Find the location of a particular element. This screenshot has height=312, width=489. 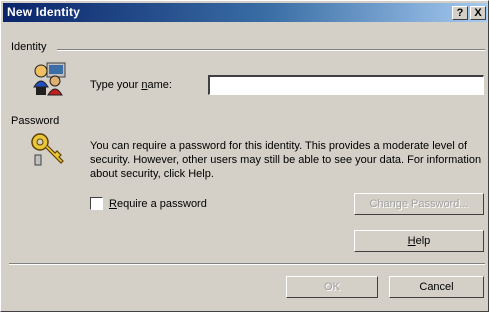

require-password-label: Require a password is located at coordinates (158, 204).